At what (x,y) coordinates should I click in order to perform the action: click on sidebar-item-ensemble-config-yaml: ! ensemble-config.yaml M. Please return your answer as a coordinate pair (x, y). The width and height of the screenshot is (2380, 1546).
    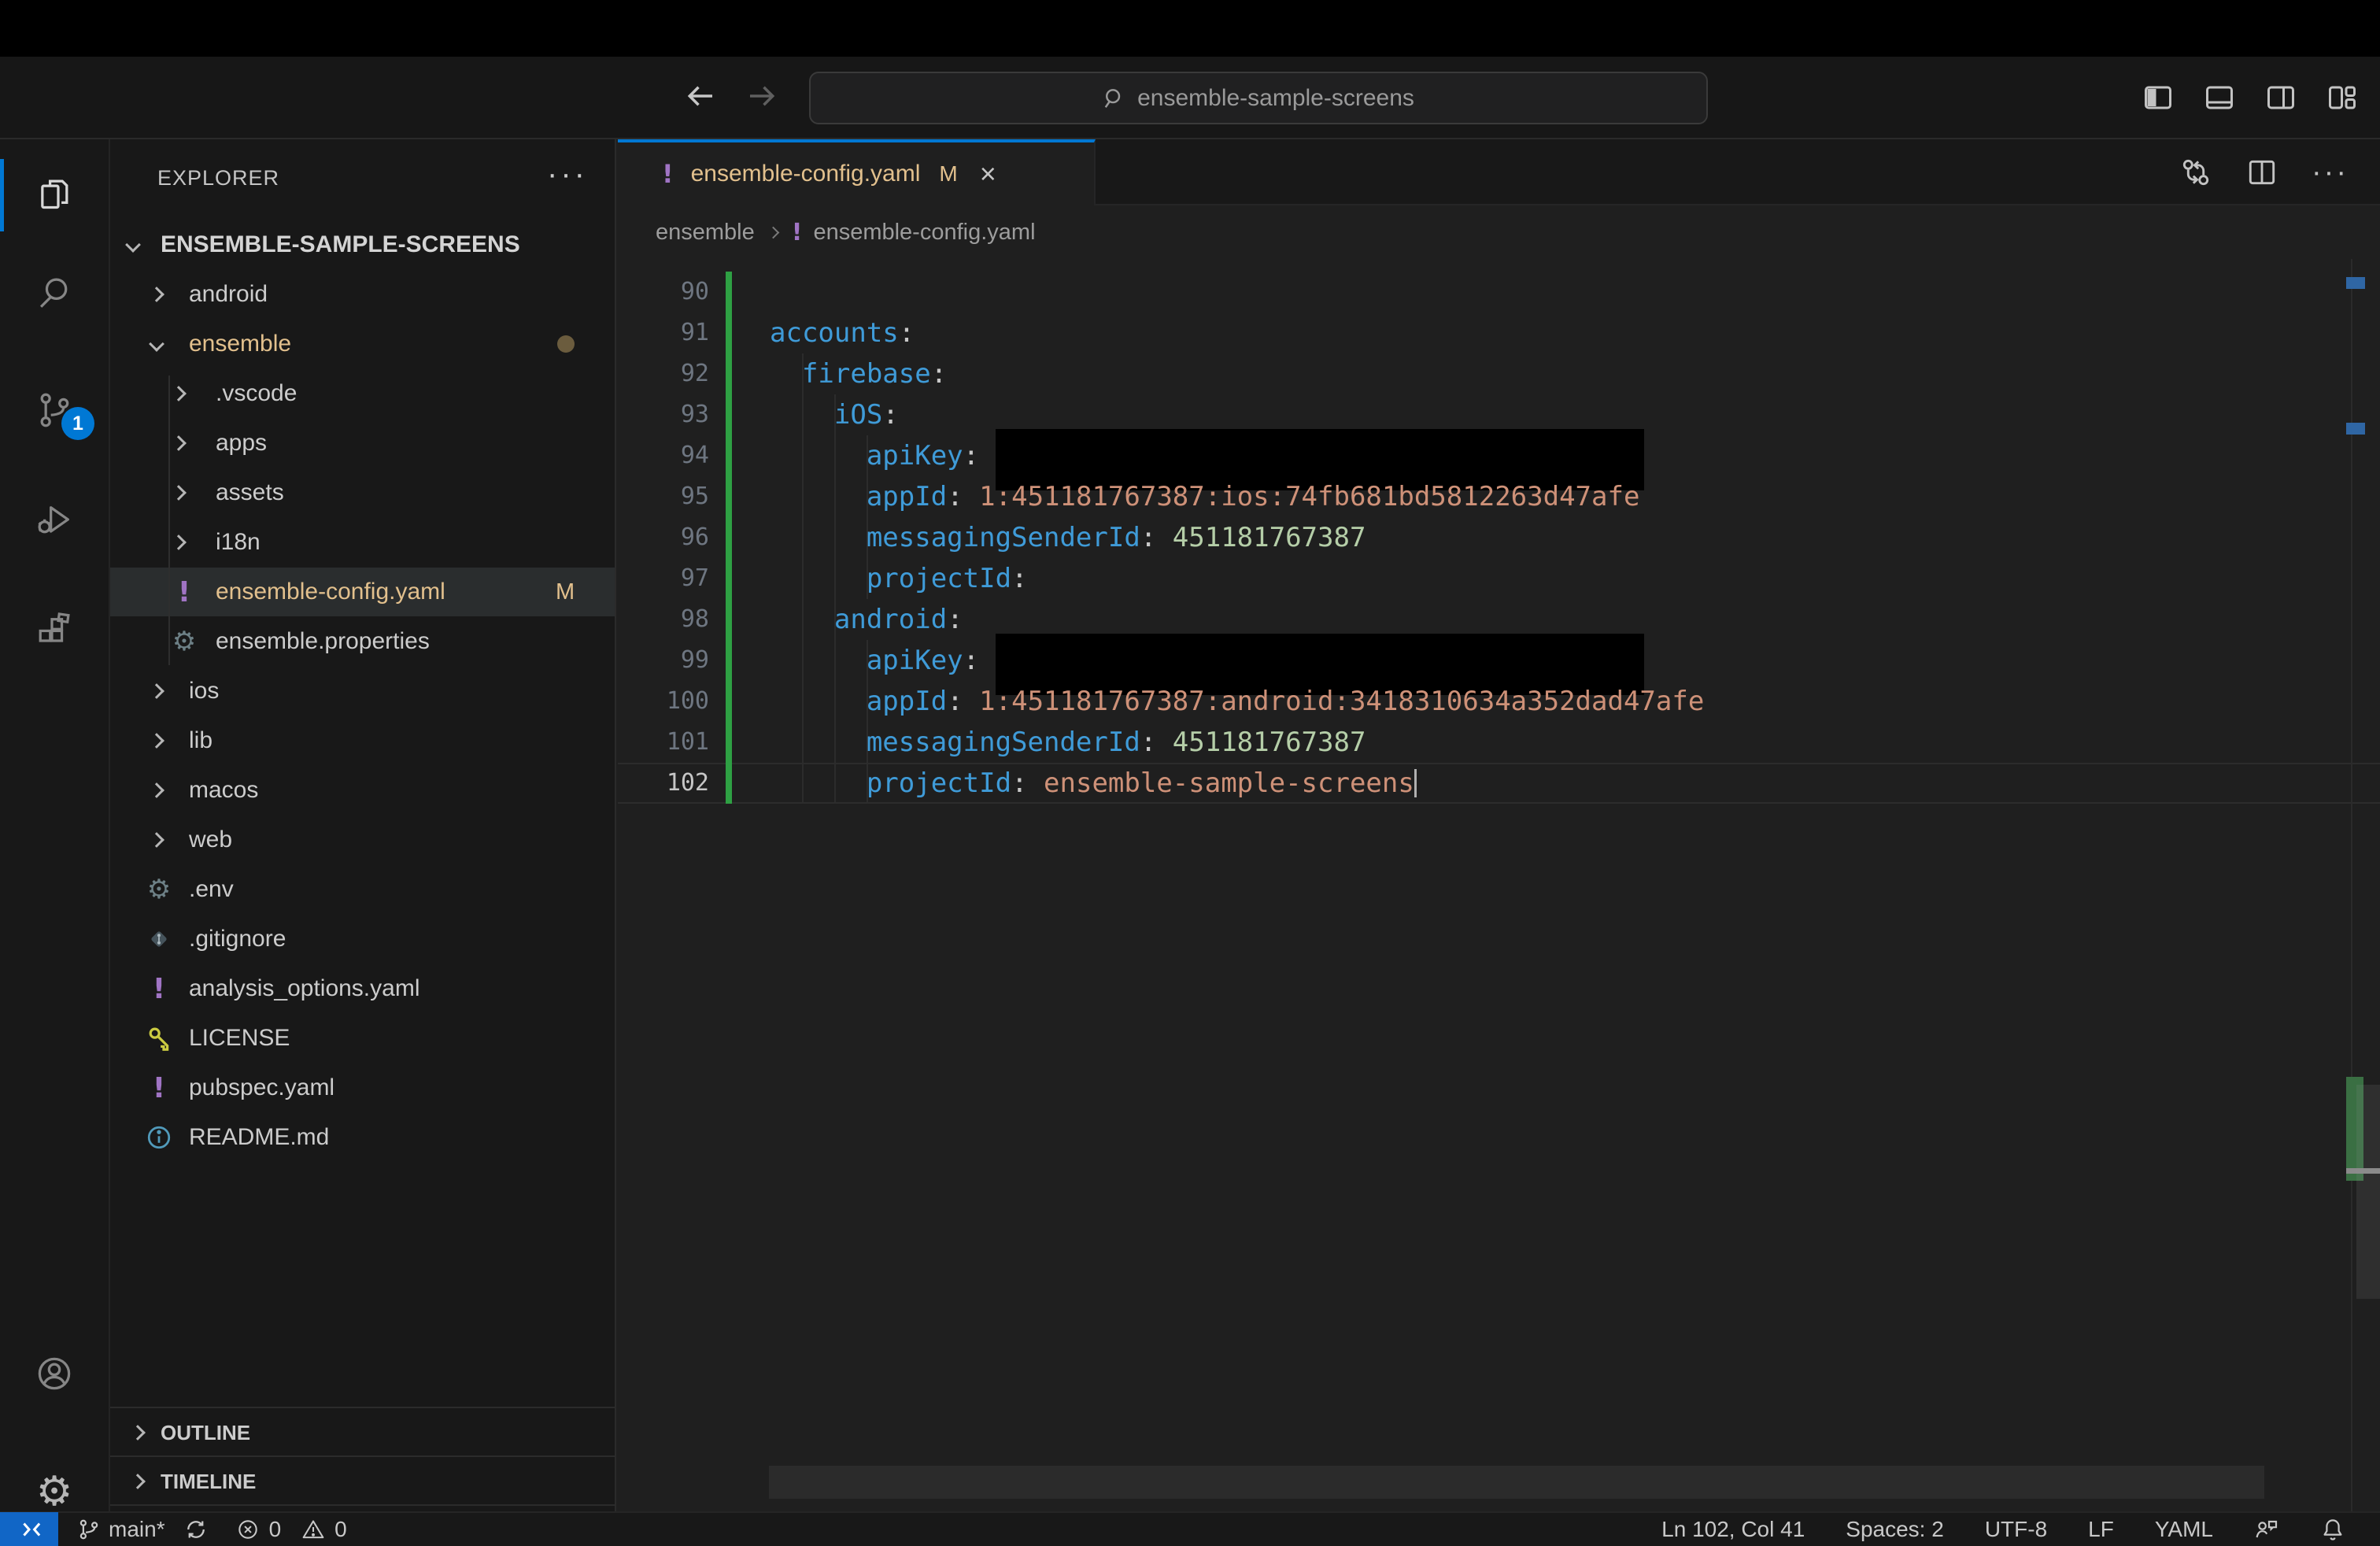
    Looking at the image, I should click on (362, 592).